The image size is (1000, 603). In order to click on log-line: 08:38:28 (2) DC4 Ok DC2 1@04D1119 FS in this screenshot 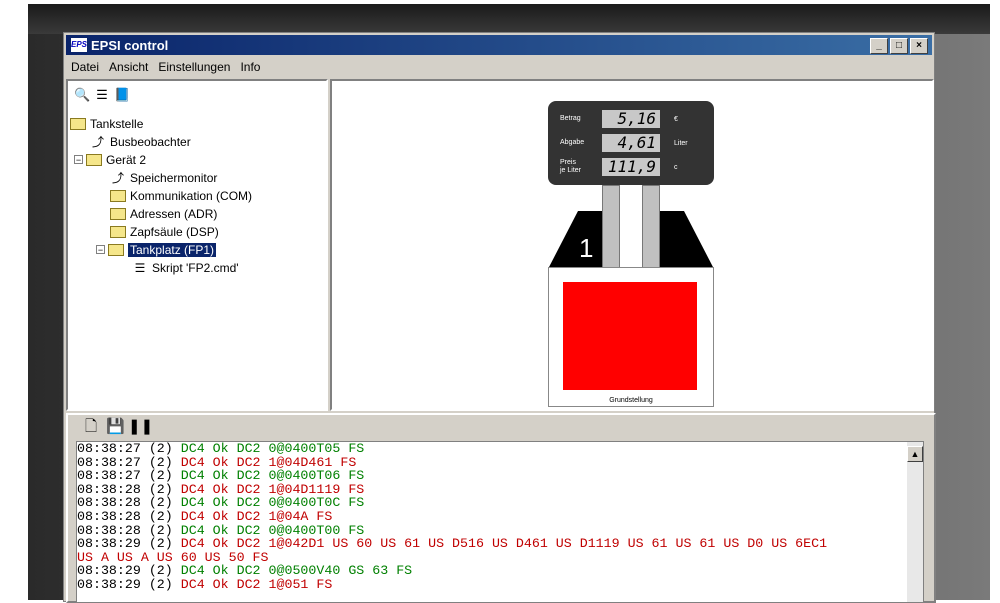, I will do `click(500, 489)`.